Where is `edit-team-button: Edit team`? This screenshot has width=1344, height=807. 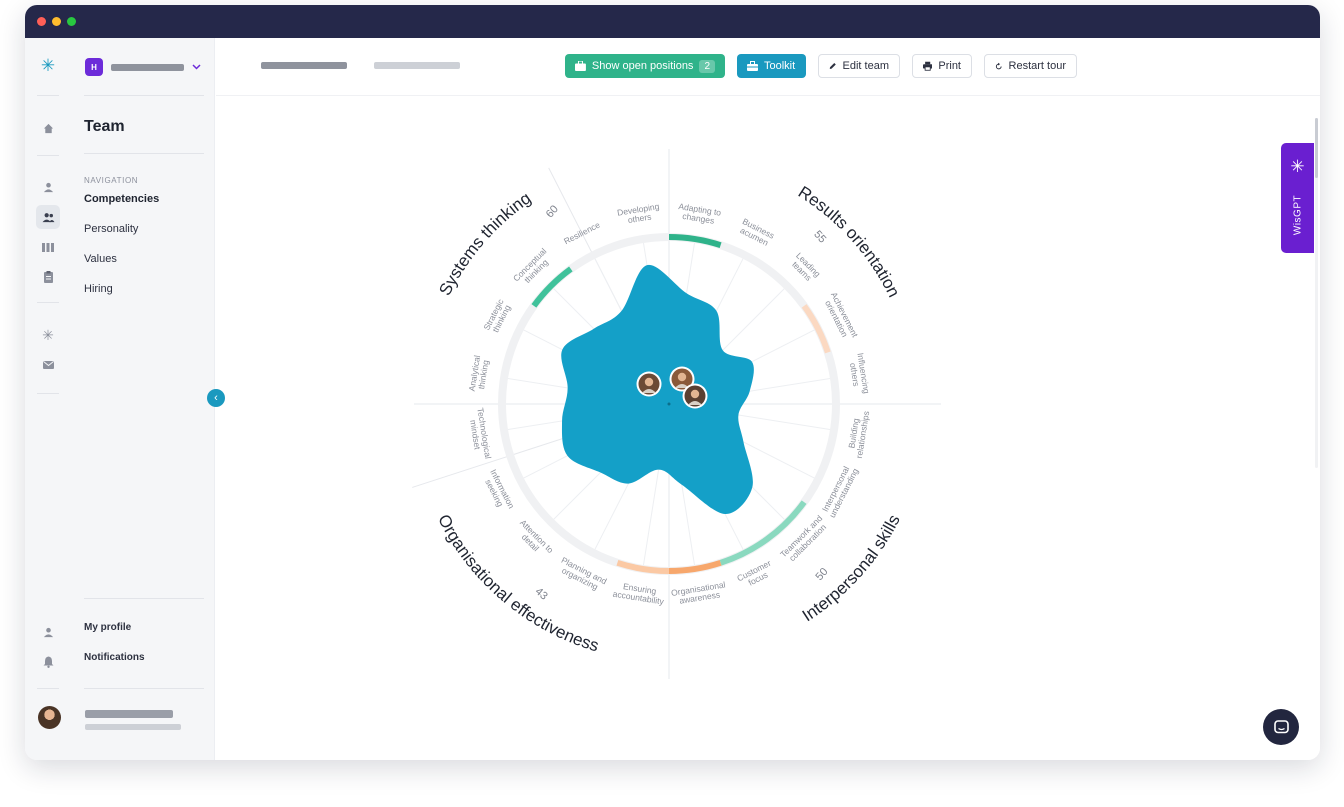 edit-team-button: Edit team is located at coordinates (859, 66).